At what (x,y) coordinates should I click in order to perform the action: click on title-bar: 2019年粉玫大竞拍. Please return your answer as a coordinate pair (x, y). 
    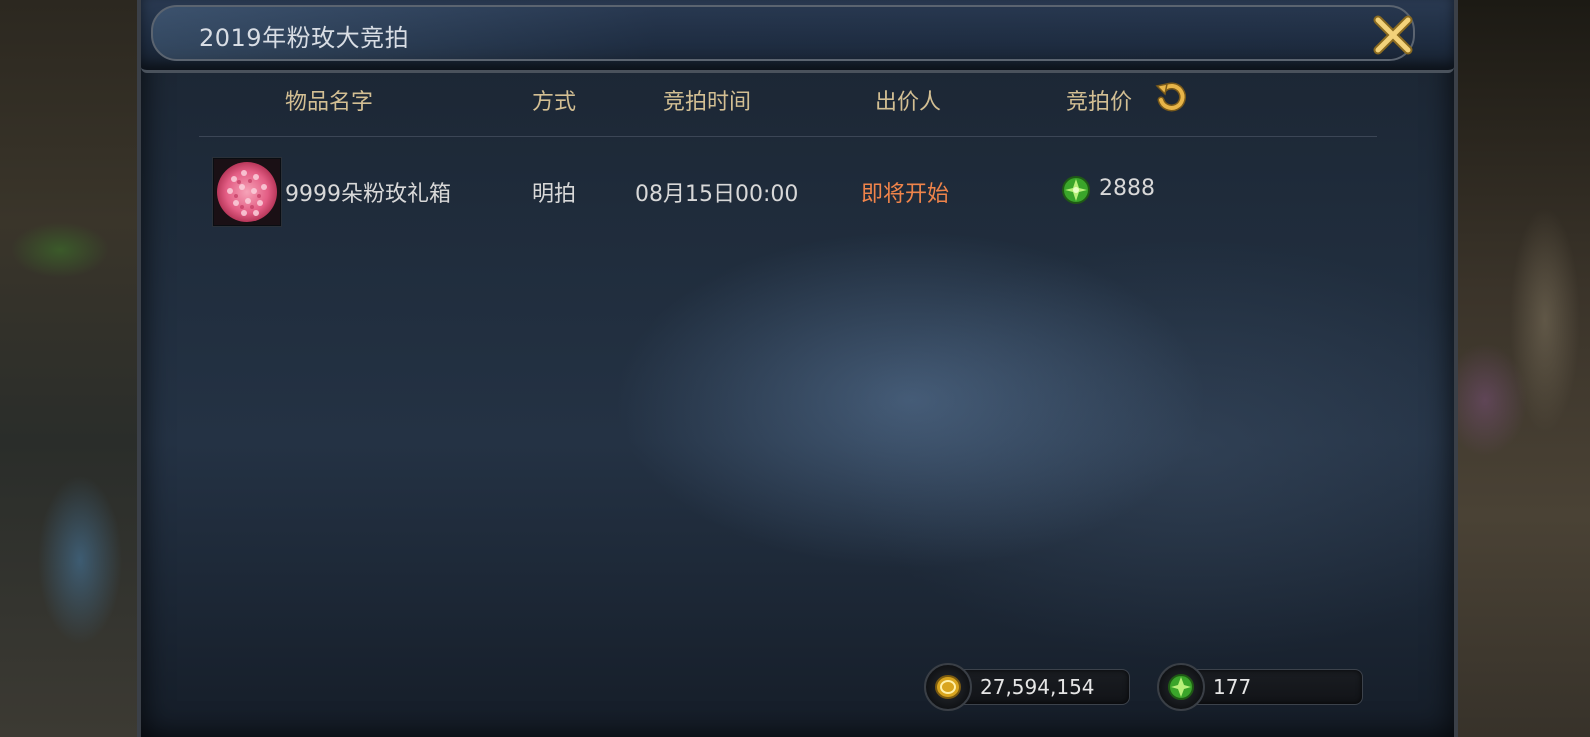
    Looking at the image, I should click on (797, 36).